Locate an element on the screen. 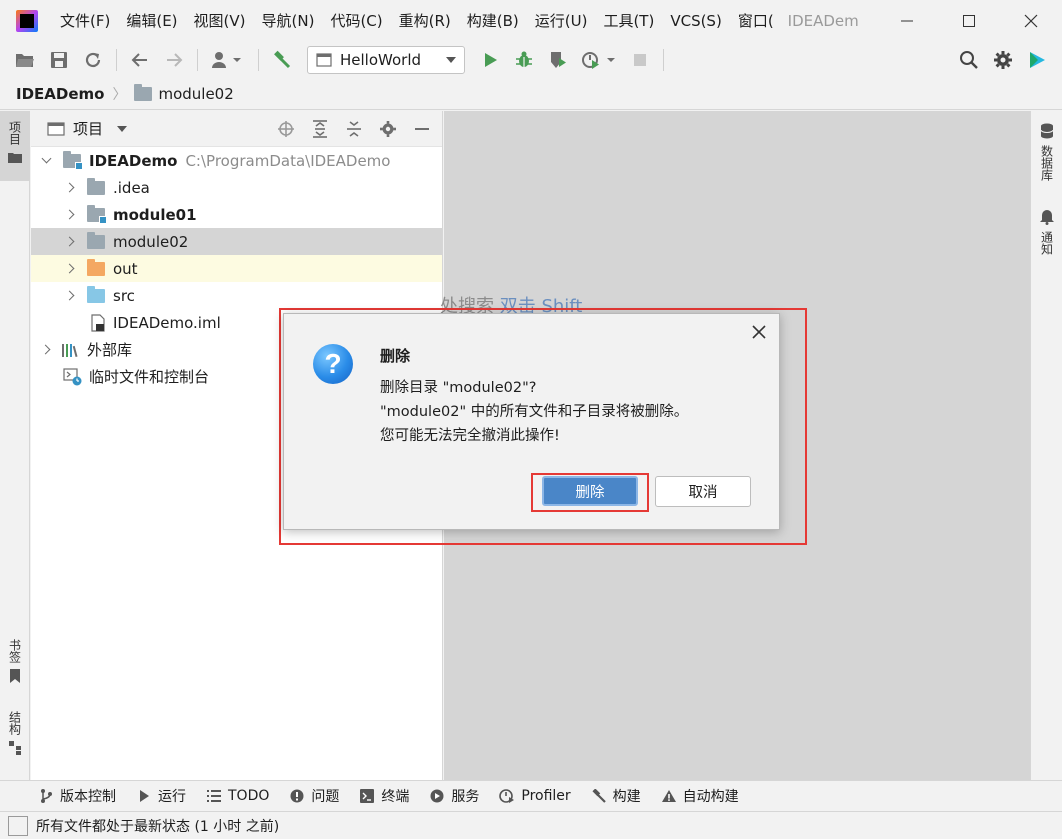  crosshair-icon is located at coordinates (286, 129).